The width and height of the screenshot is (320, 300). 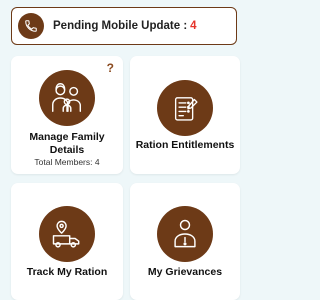 What do you see at coordinates (31, 26) in the screenshot?
I see `phone-icon` at bounding box center [31, 26].